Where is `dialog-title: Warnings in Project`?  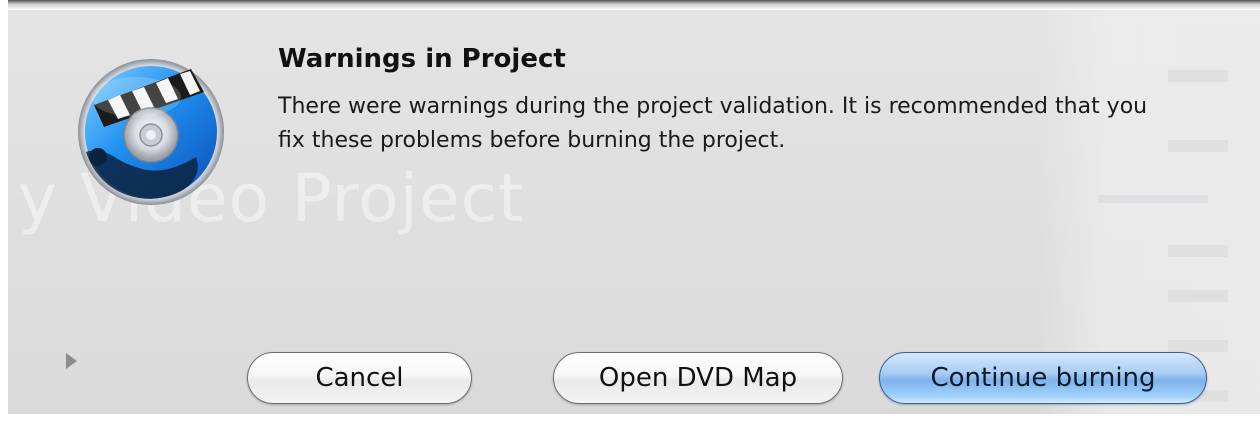
dialog-title: Warnings in Project is located at coordinates (422, 59).